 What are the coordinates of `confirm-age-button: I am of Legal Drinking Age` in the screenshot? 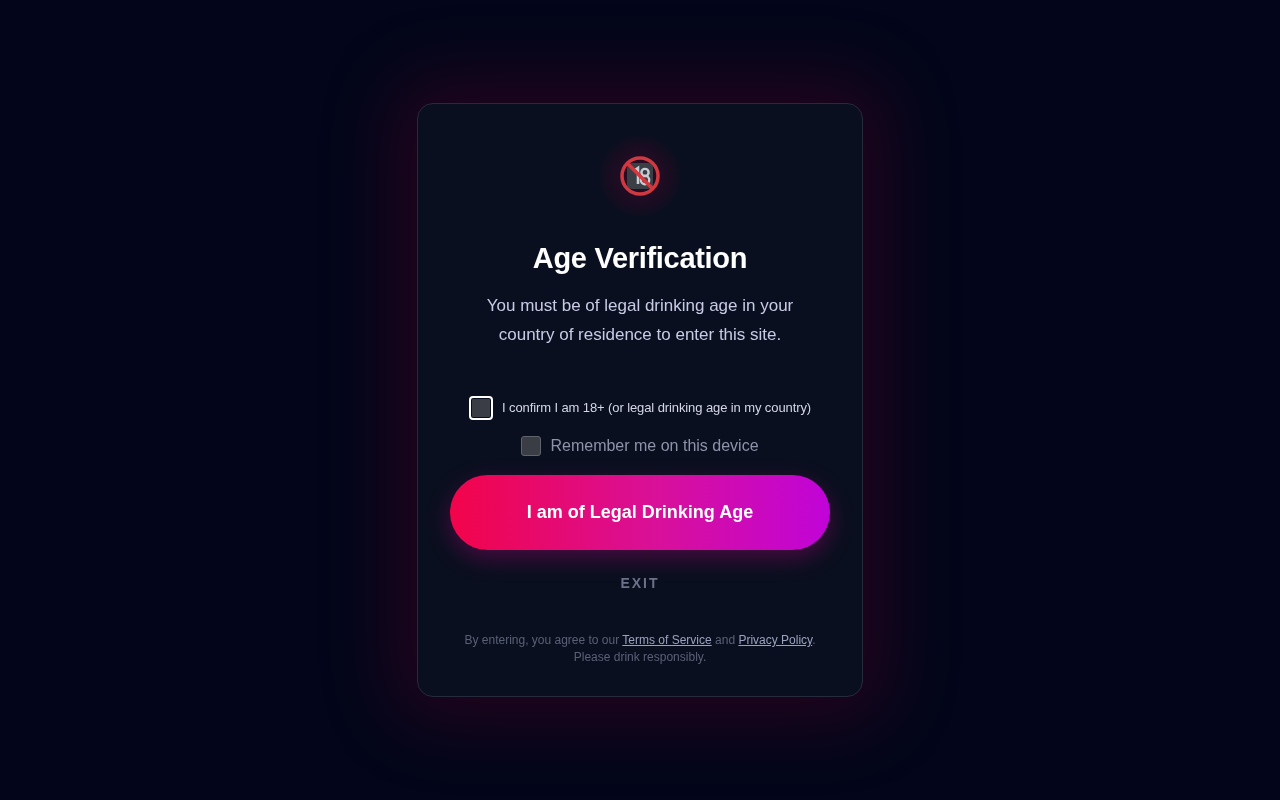 It's located at (640, 512).